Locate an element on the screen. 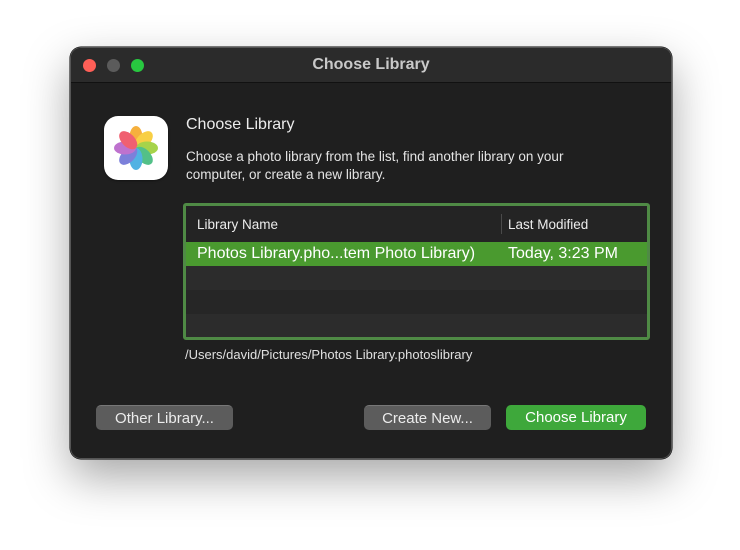  photos-app-icon is located at coordinates (136, 148).